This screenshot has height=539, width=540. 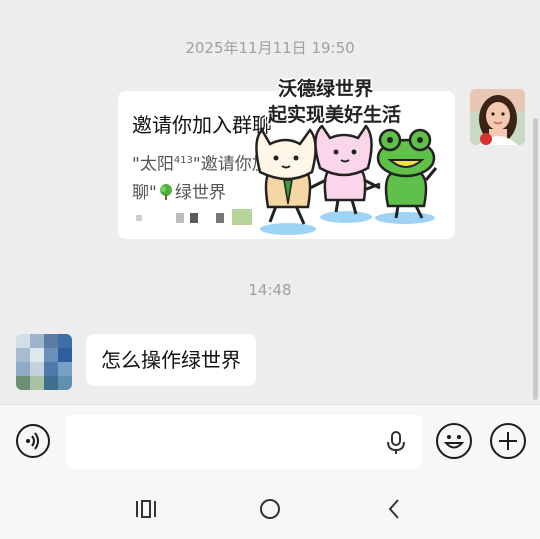 I want to click on incoming-message-bubble: 怎么操作绿世界, so click(x=171, y=360).